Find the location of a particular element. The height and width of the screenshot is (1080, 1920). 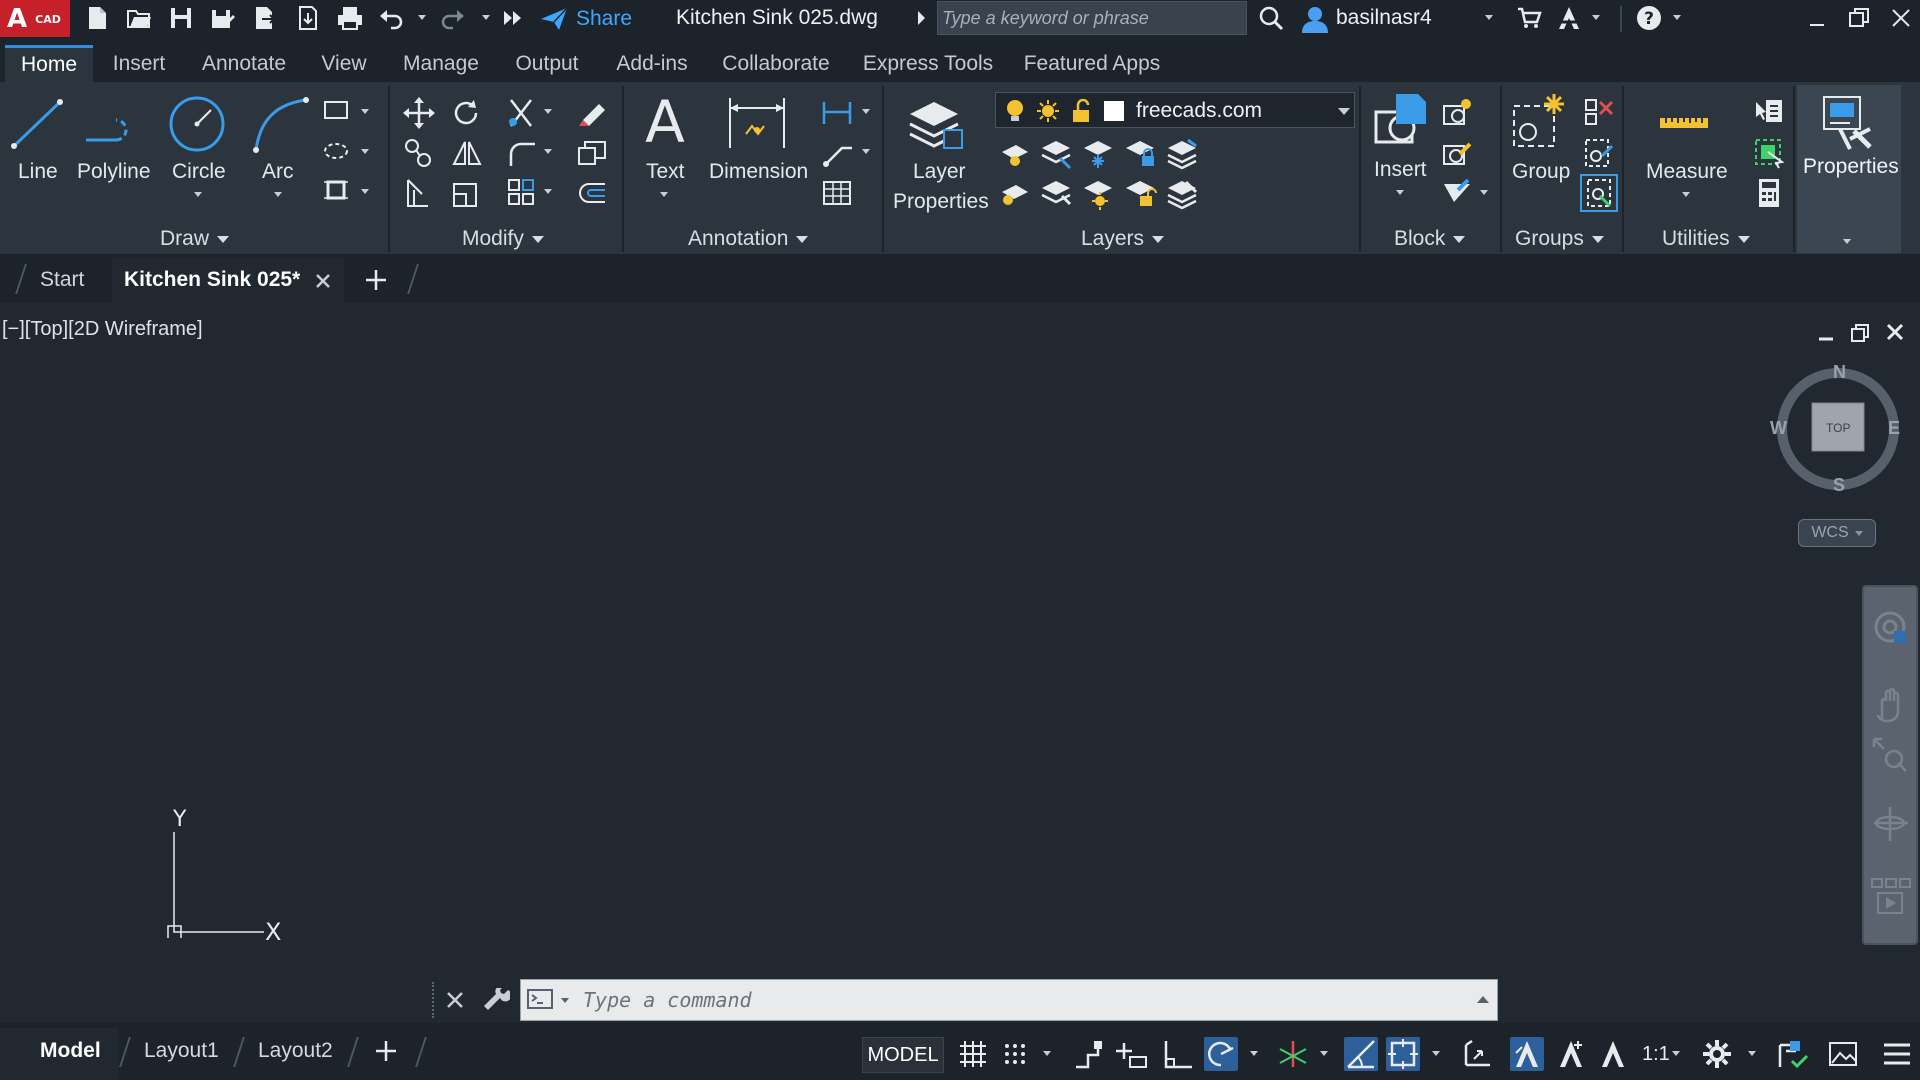

start-tab: Start is located at coordinates (62, 280).